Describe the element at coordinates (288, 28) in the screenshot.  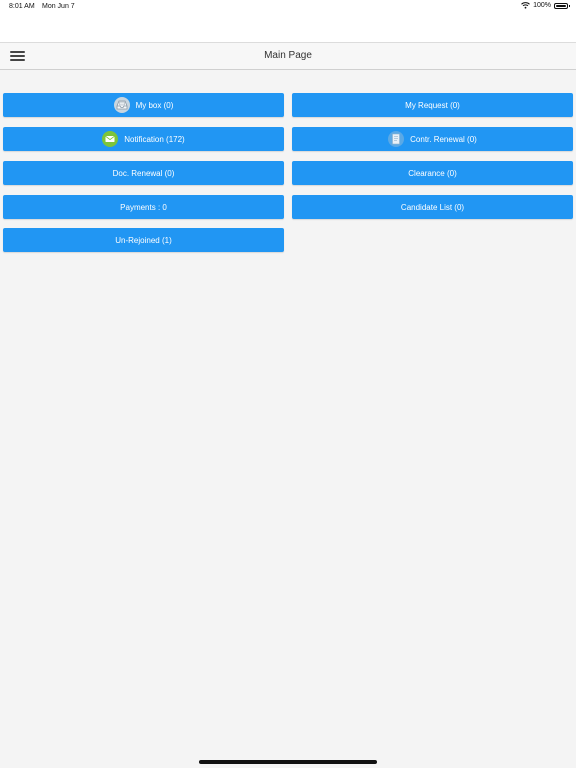
I see `header-spacer` at that location.